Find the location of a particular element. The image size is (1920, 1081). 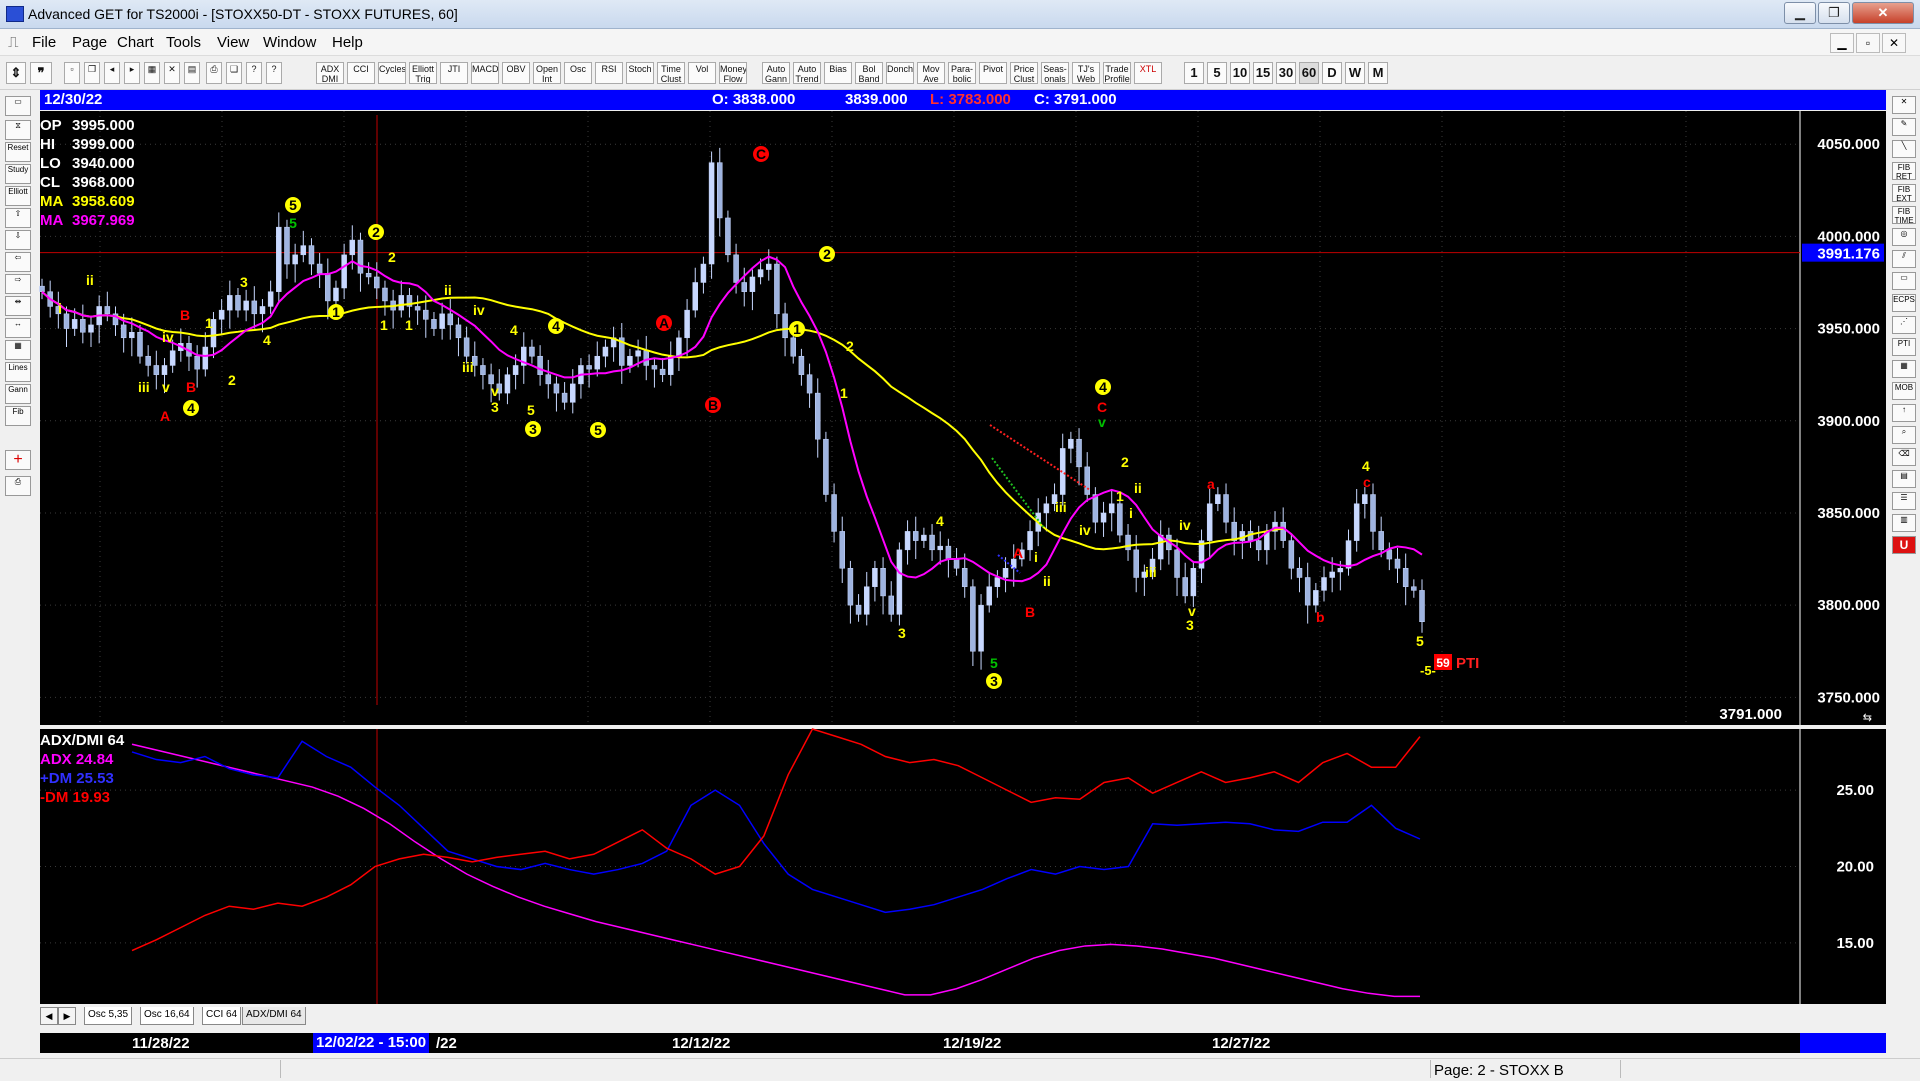

date-axis: 11/28/22 /22 12/12/22 12/19/22 12/27/22 is located at coordinates (920, 1043).